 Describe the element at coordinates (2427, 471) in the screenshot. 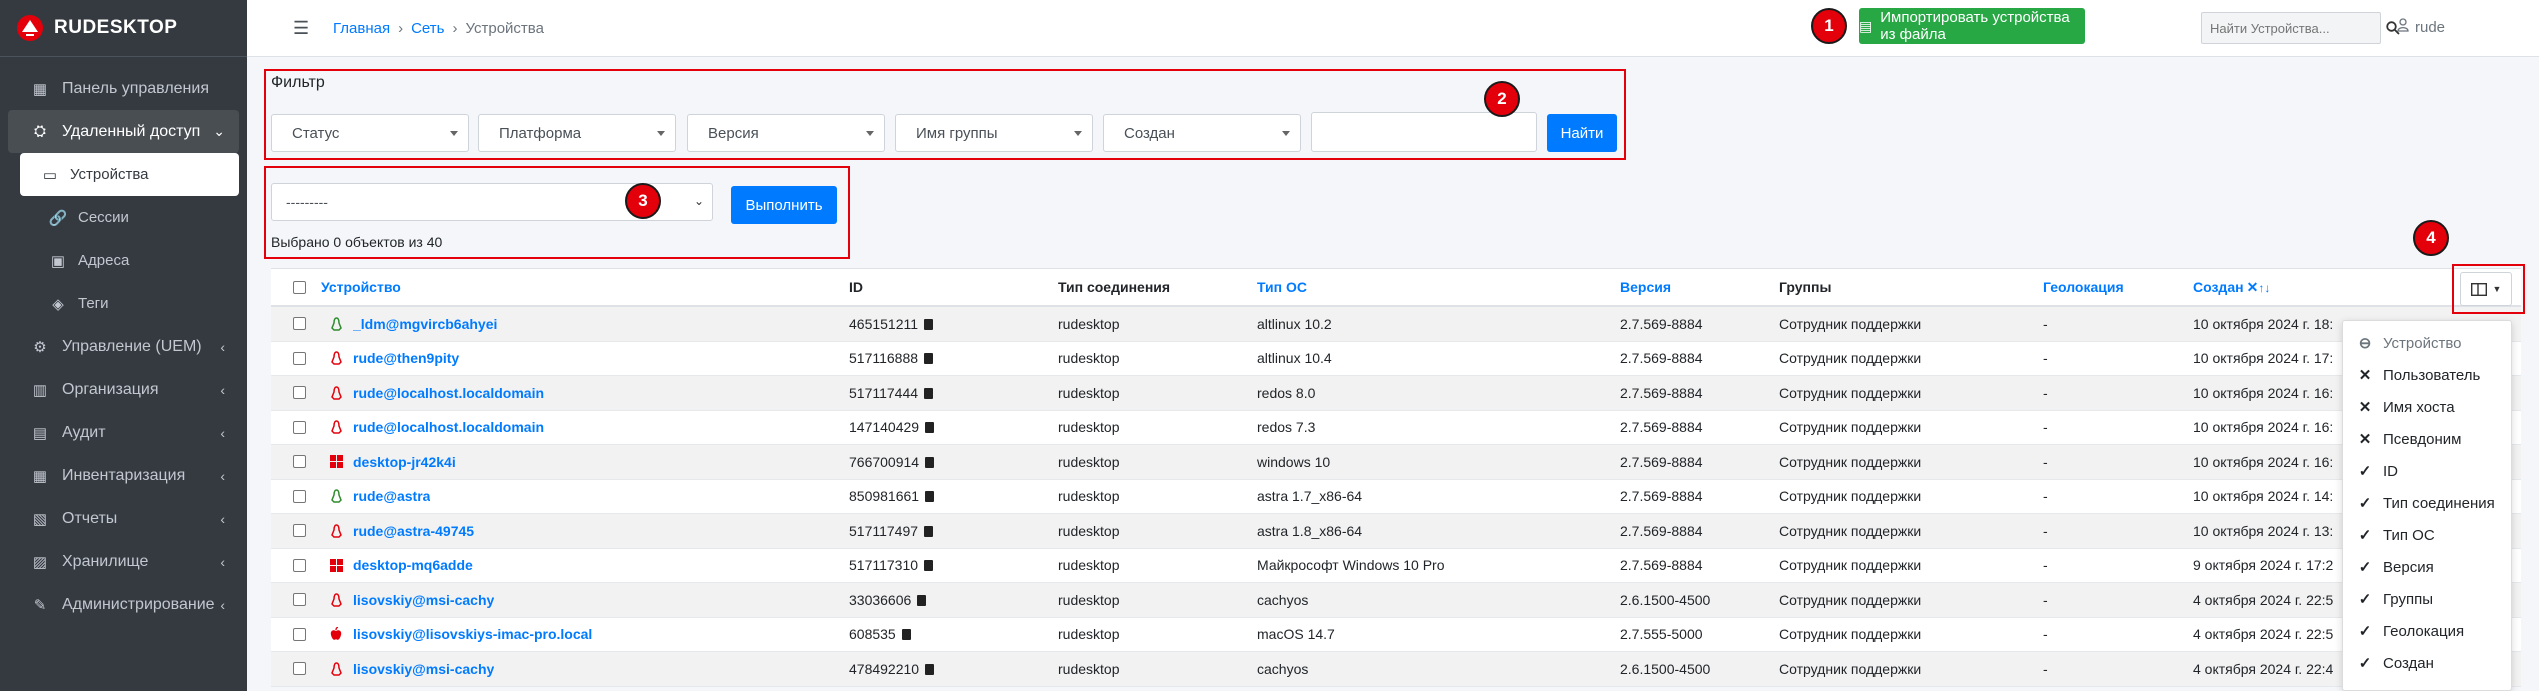

I see `column-toggle-item: ✓ ID` at that location.